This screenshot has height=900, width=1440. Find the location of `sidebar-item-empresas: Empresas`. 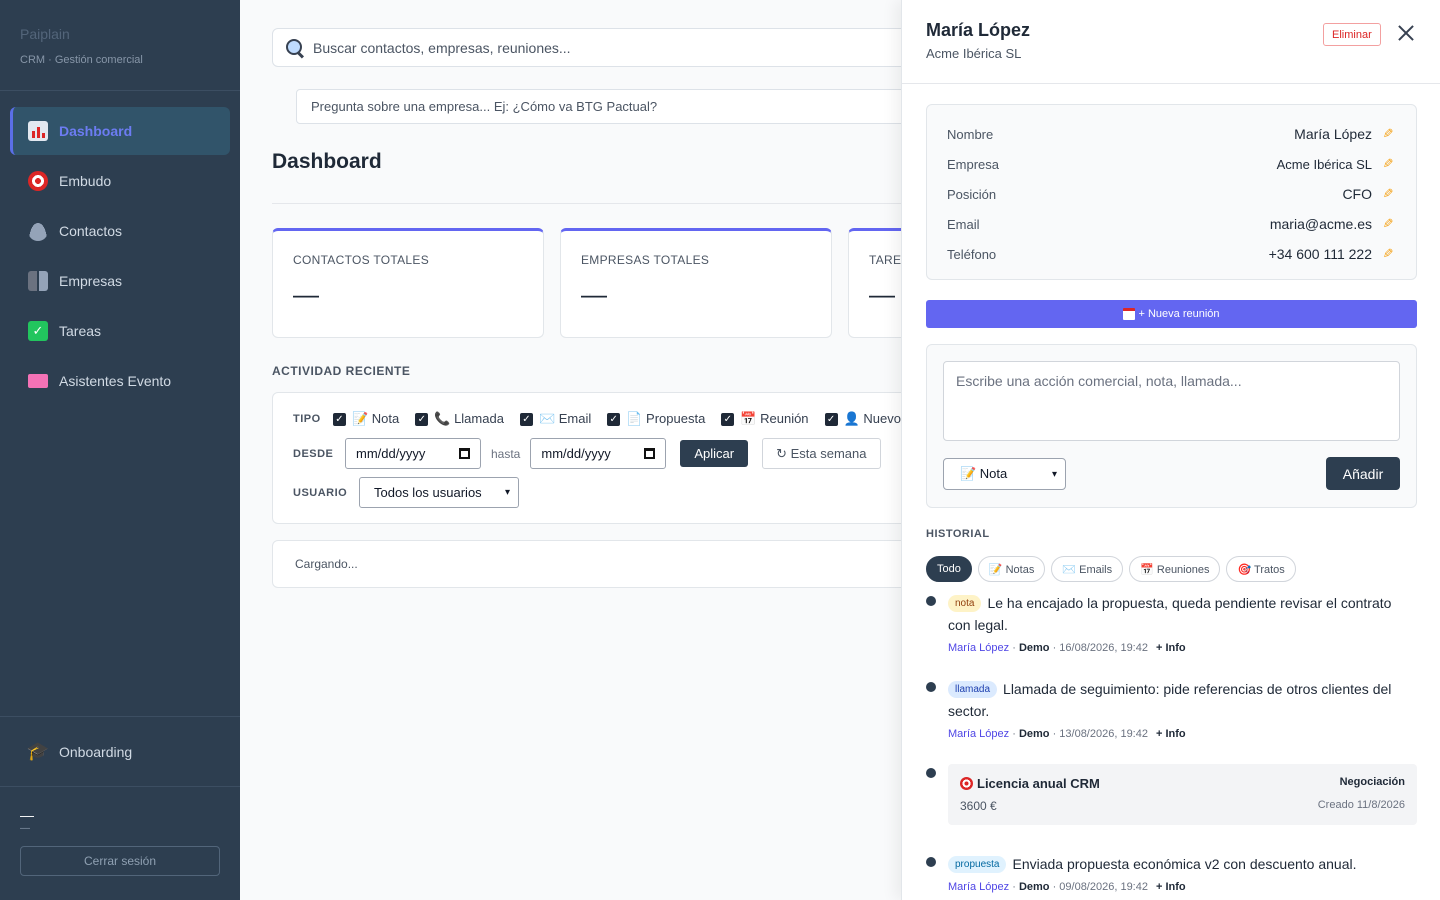

sidebar-item-empresas: Empresas is located at coordinates (120, 281).